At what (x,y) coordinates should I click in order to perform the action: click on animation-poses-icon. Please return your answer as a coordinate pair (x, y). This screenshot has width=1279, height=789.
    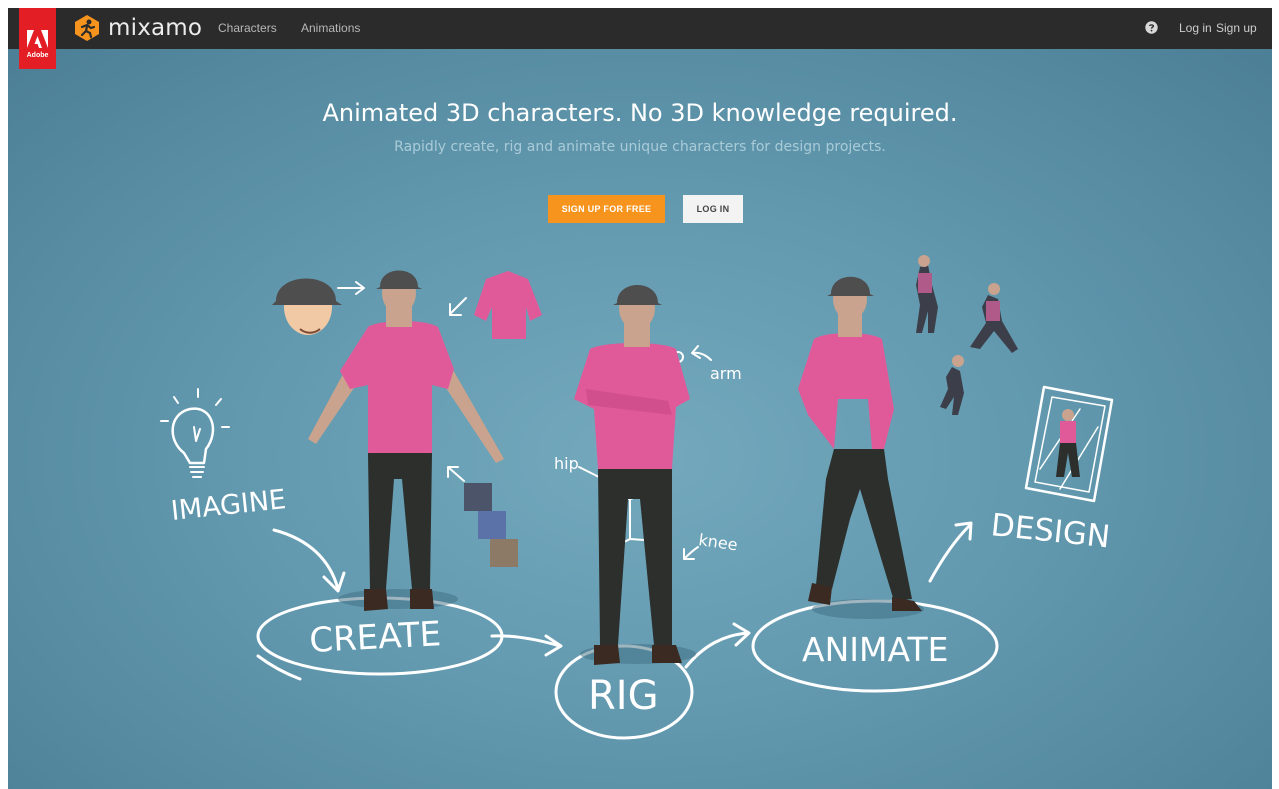
    Looking at the image, I should click on (967, 335).